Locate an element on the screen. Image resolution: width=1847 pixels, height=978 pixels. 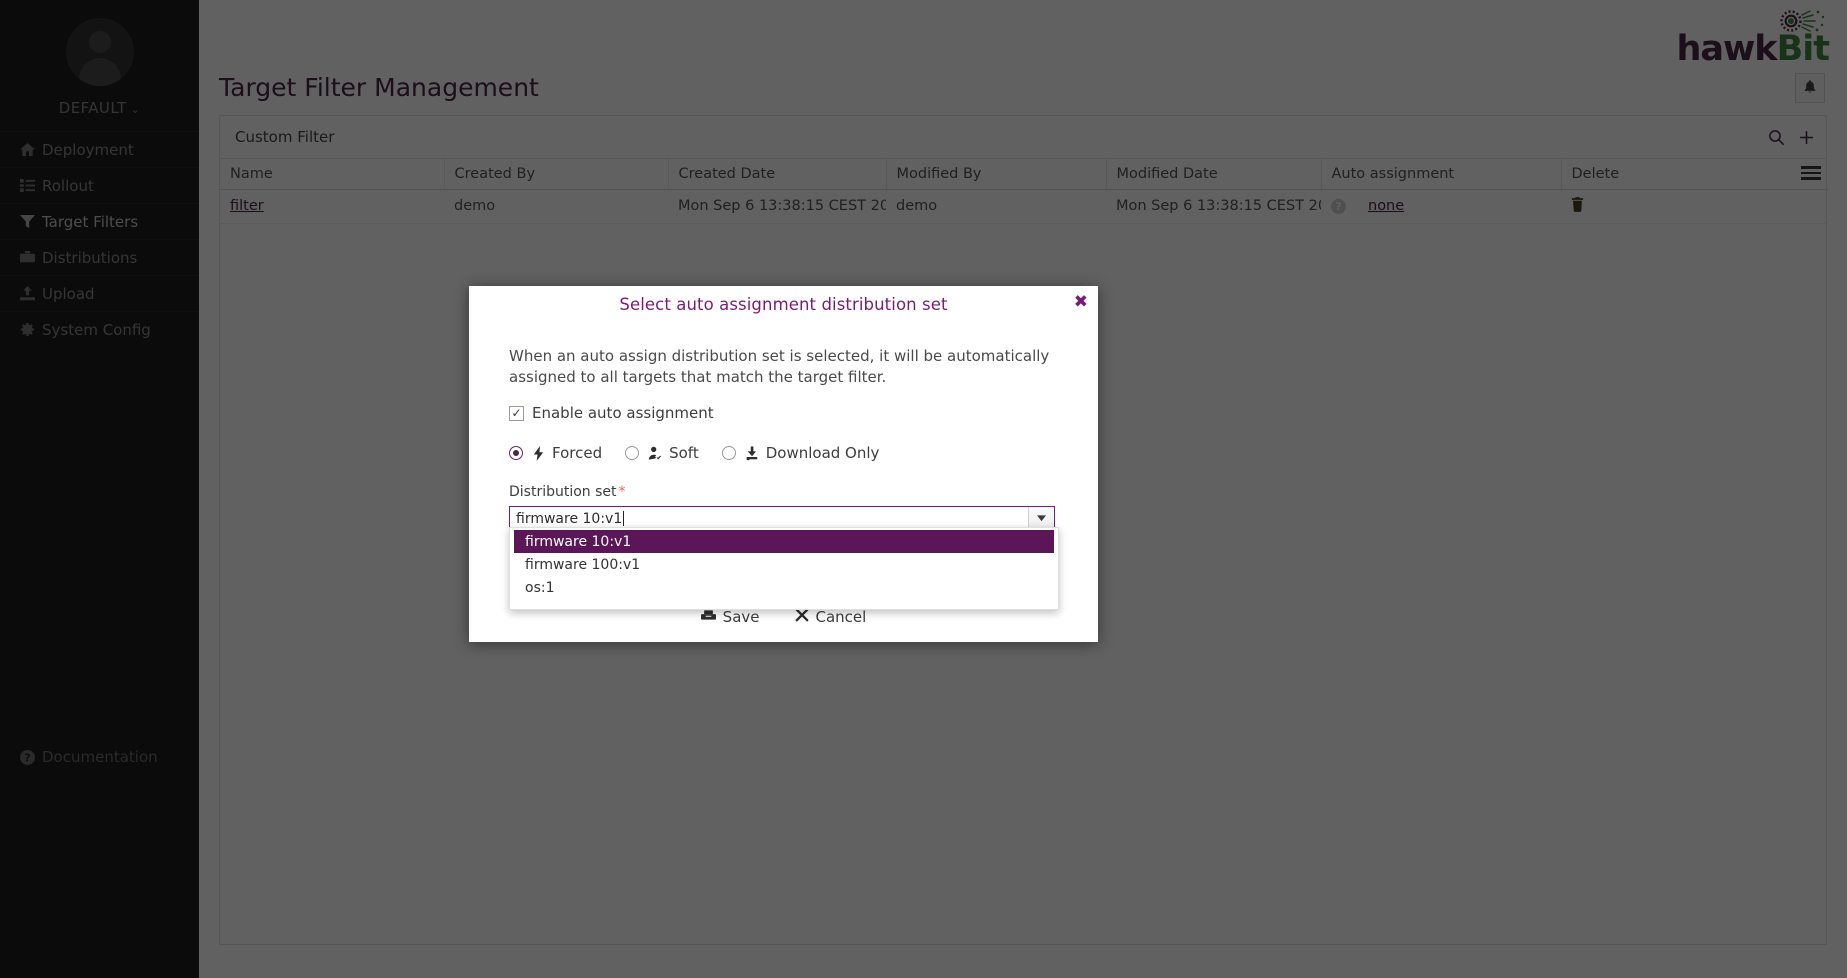
distribution-set-options-list: firmware 10:v1 firmware 100:v1 os:1 is located at coordinates (784, 568).